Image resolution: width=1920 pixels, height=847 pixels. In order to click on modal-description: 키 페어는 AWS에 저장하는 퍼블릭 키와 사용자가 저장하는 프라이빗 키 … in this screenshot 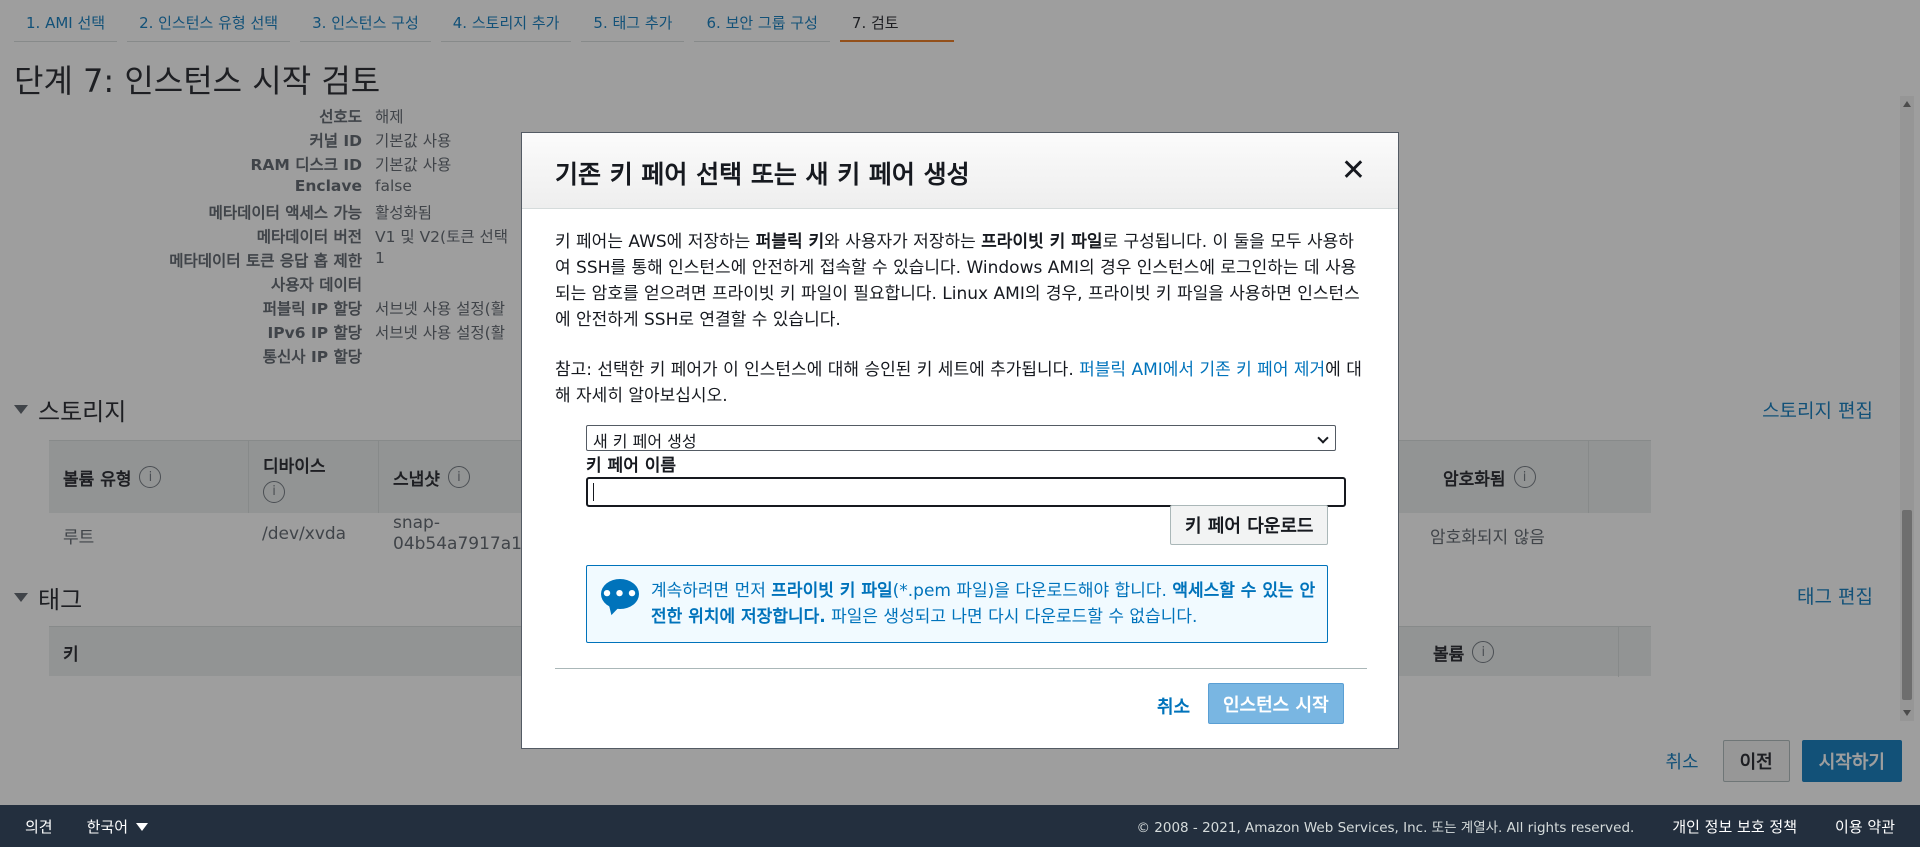, I will do `click(957, 281)`.